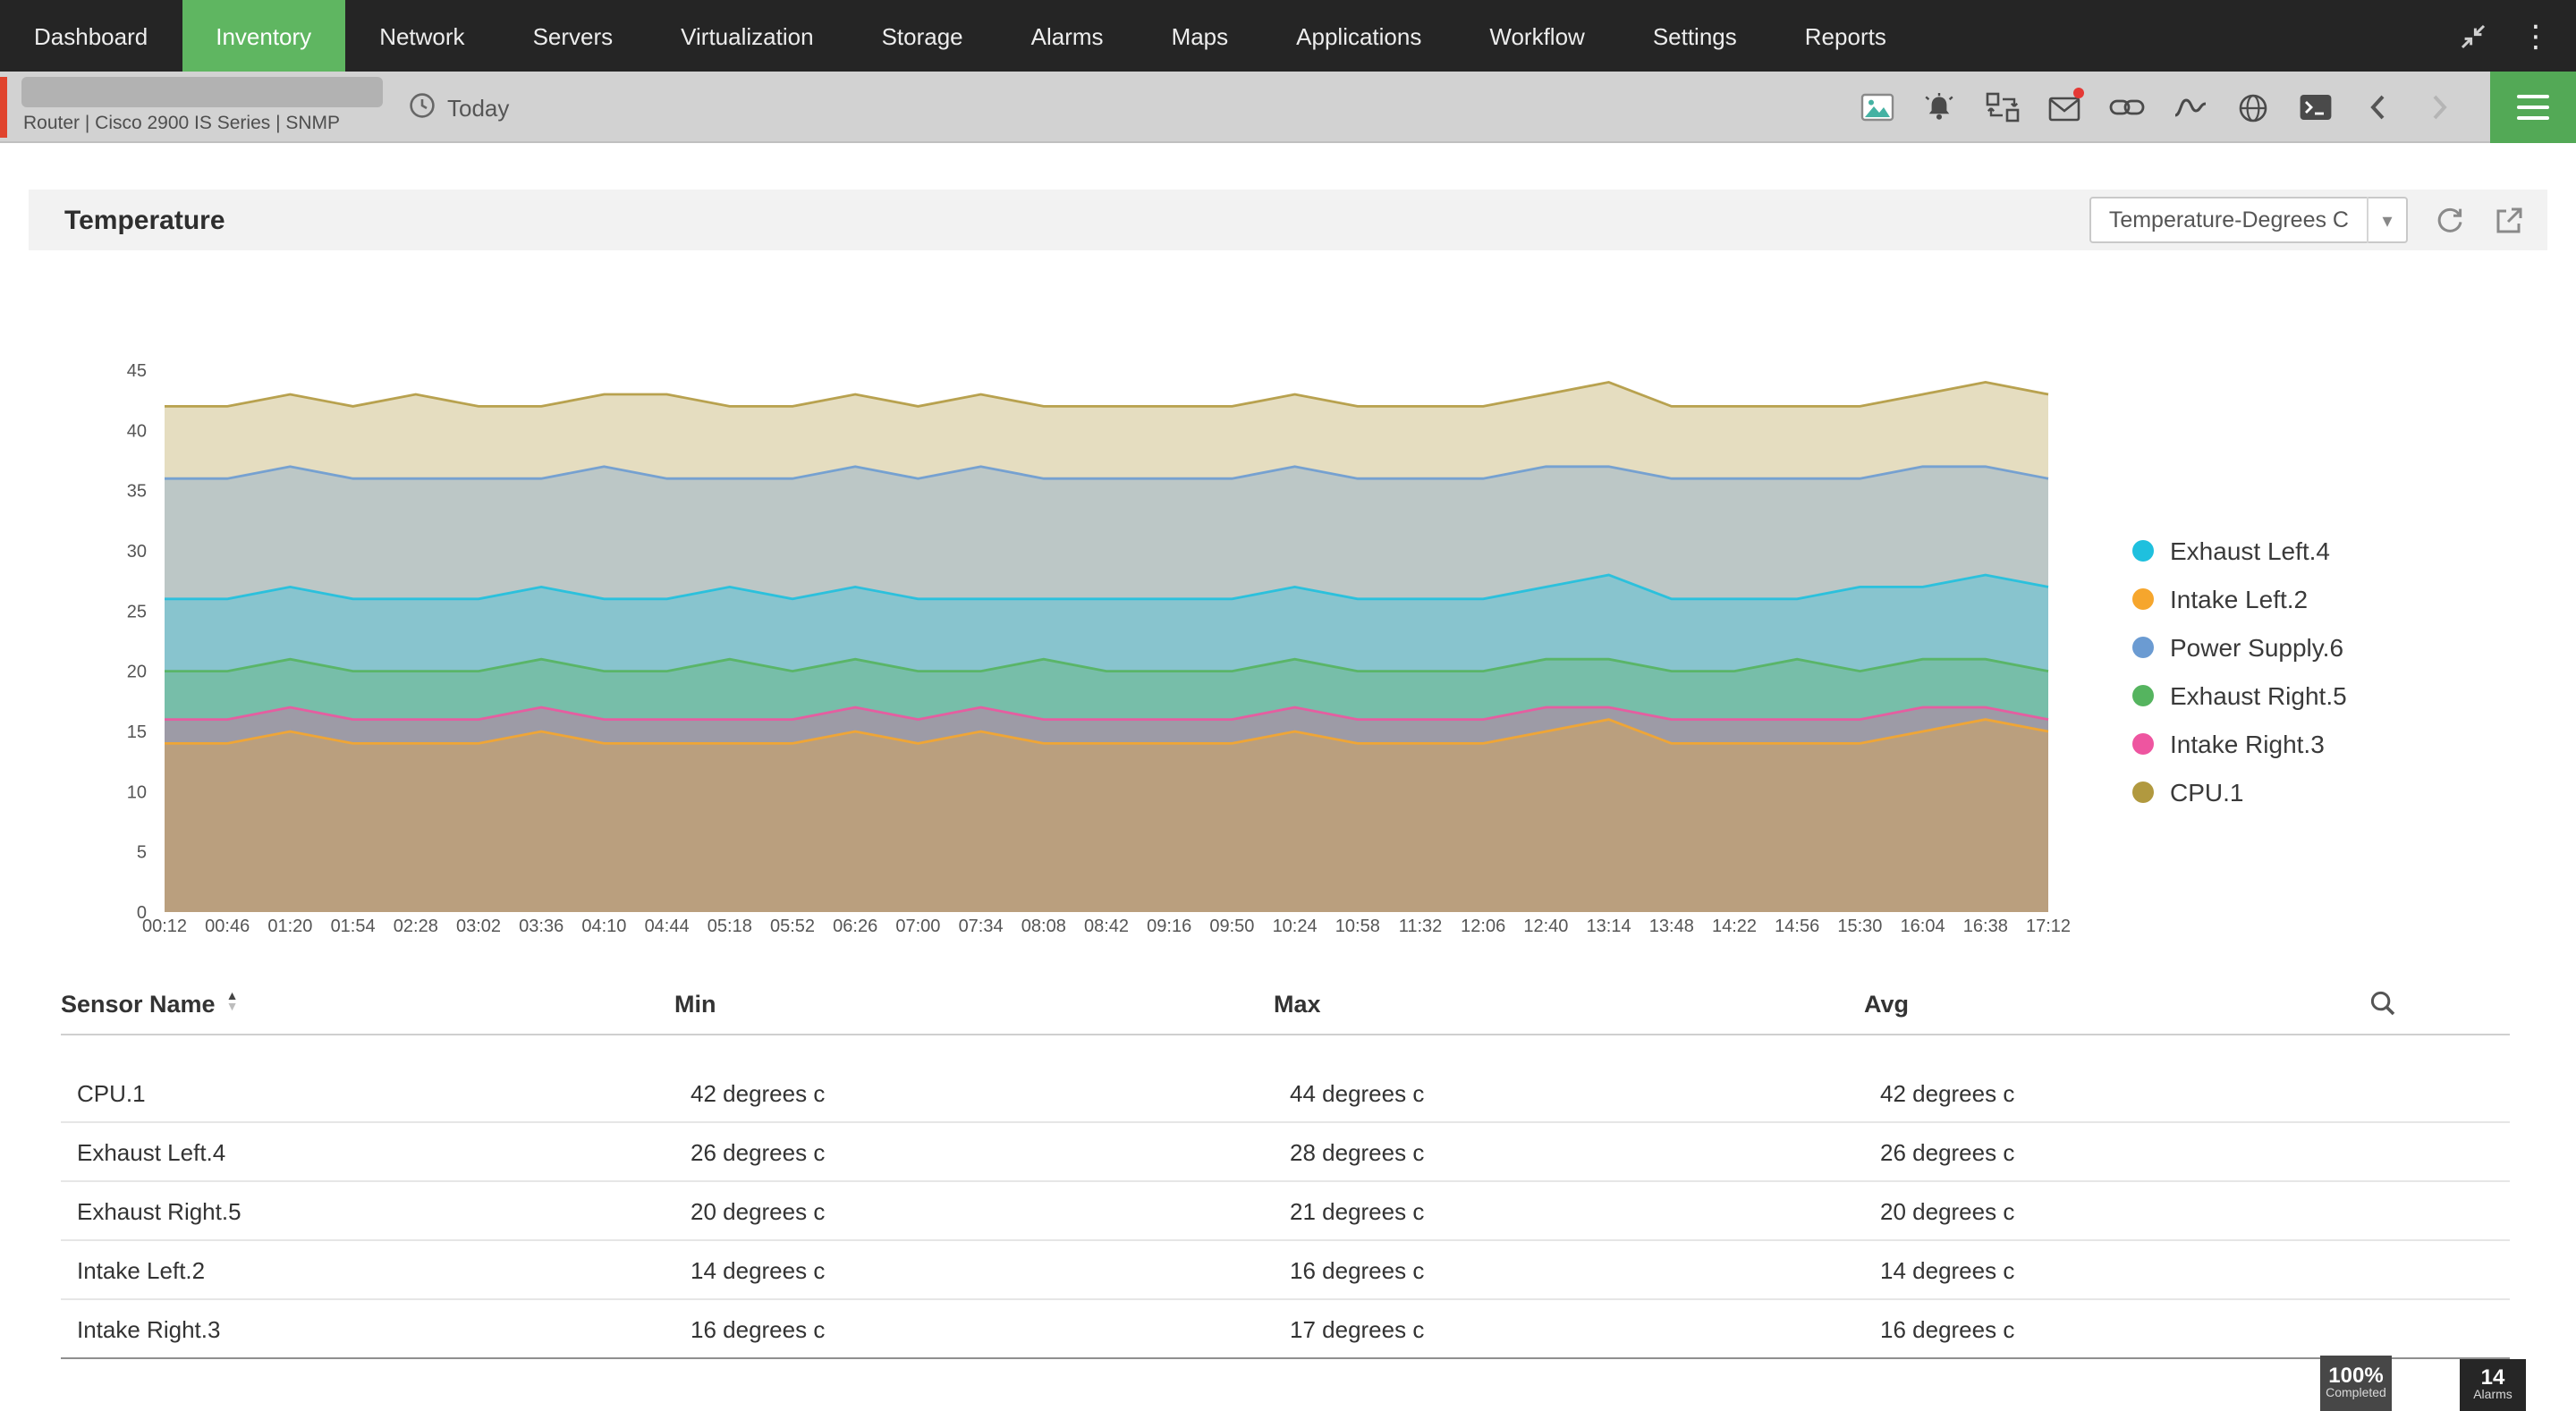 This screenshot has height=1411, width=2576. Describe the element at coordinates (1845, 36) in the screenshot. I see `nav-item-reports: Reports` at that location.